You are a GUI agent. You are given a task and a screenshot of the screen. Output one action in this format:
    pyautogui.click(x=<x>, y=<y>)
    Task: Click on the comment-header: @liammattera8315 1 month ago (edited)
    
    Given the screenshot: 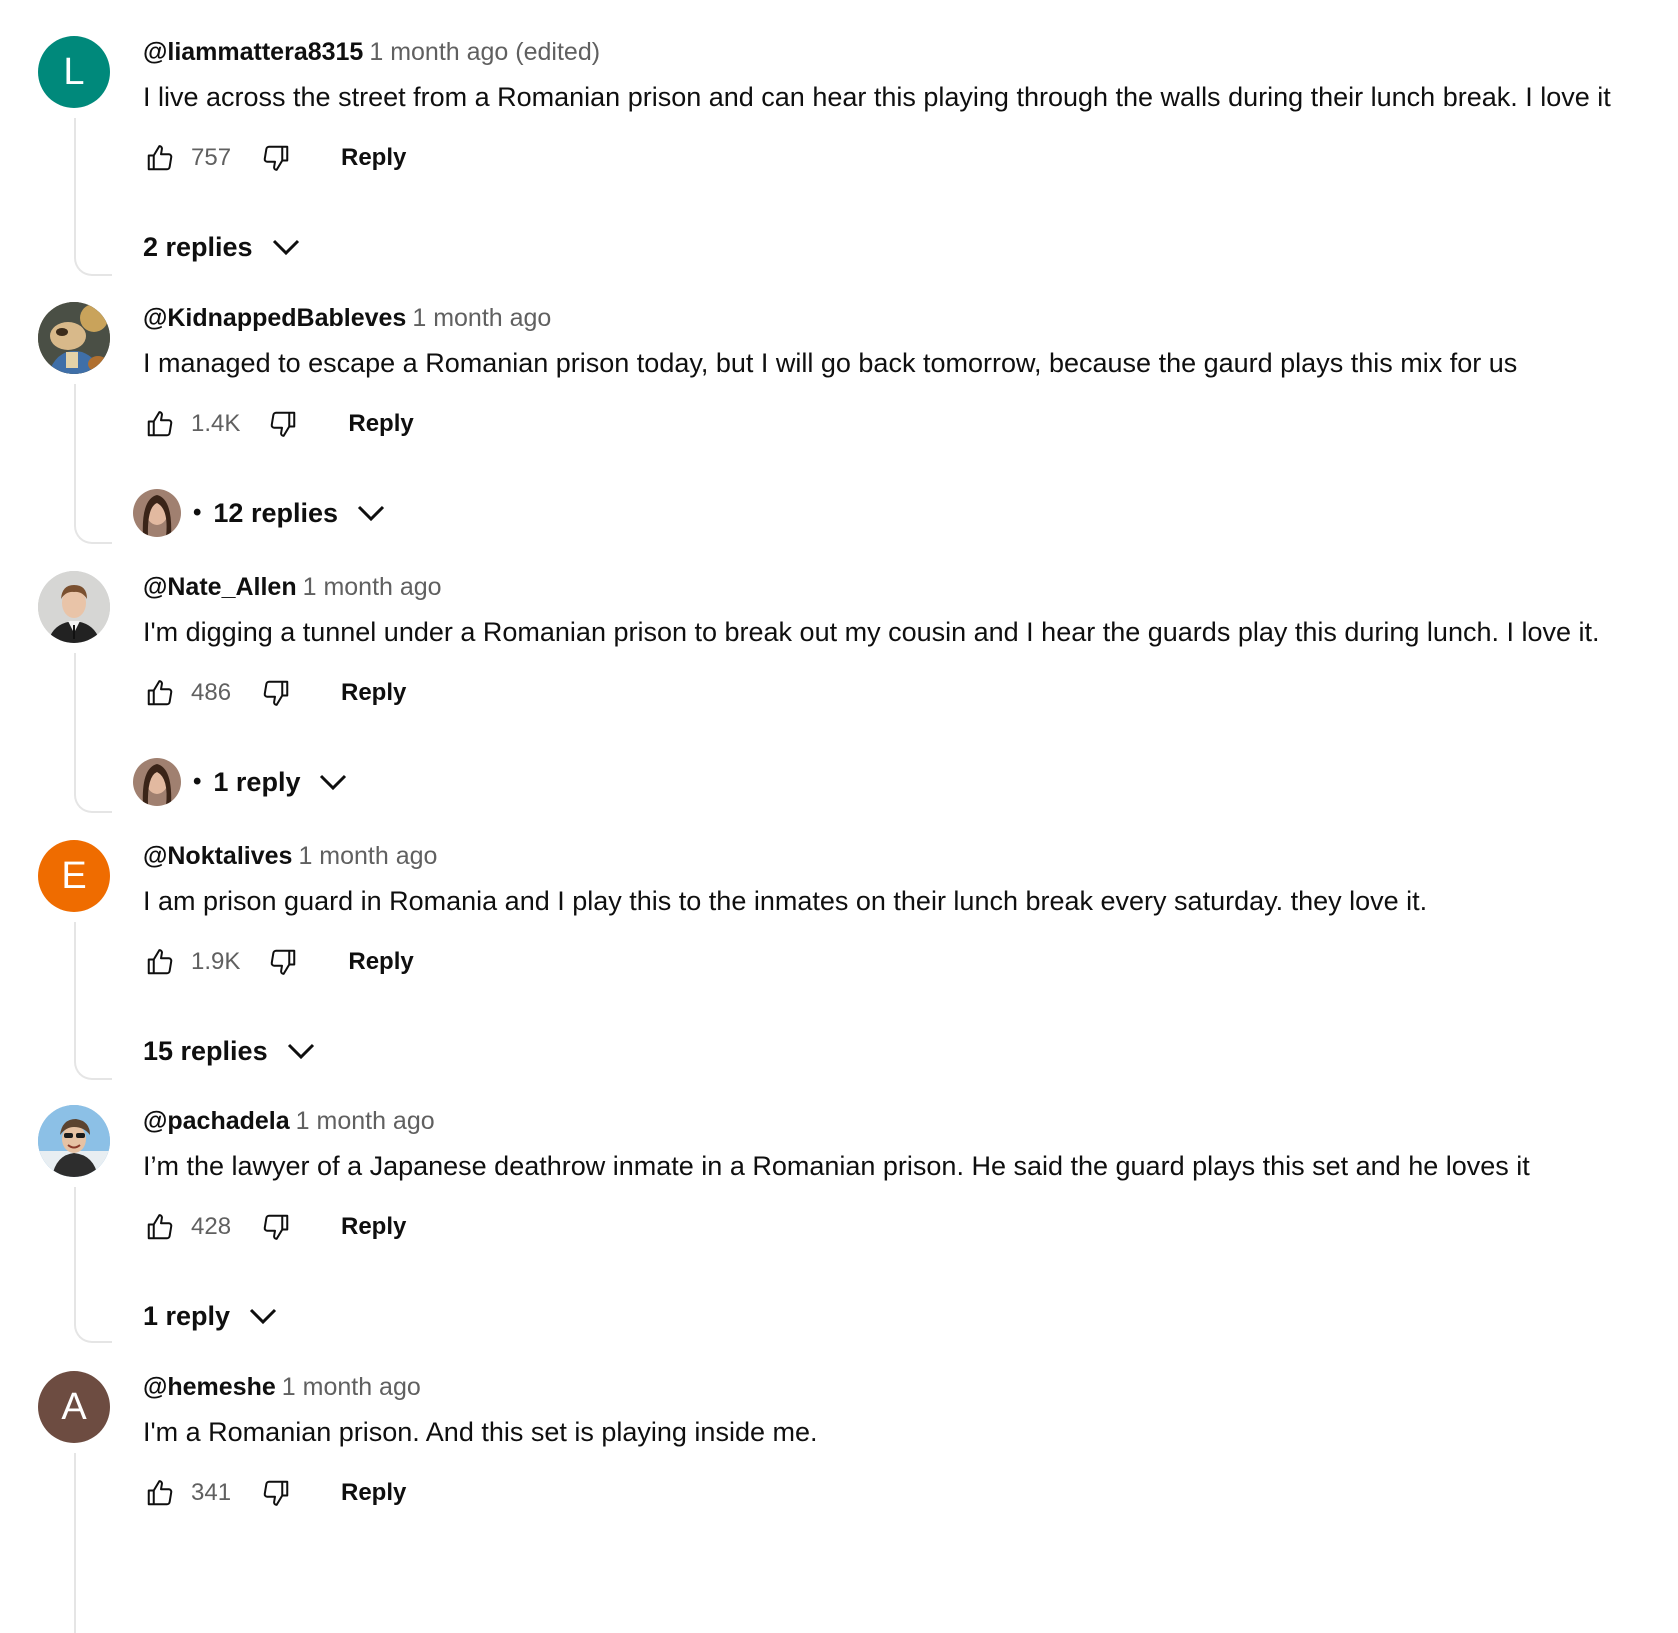 What is the action you would take?
    pyautogui.click(x=371, y=52)
    